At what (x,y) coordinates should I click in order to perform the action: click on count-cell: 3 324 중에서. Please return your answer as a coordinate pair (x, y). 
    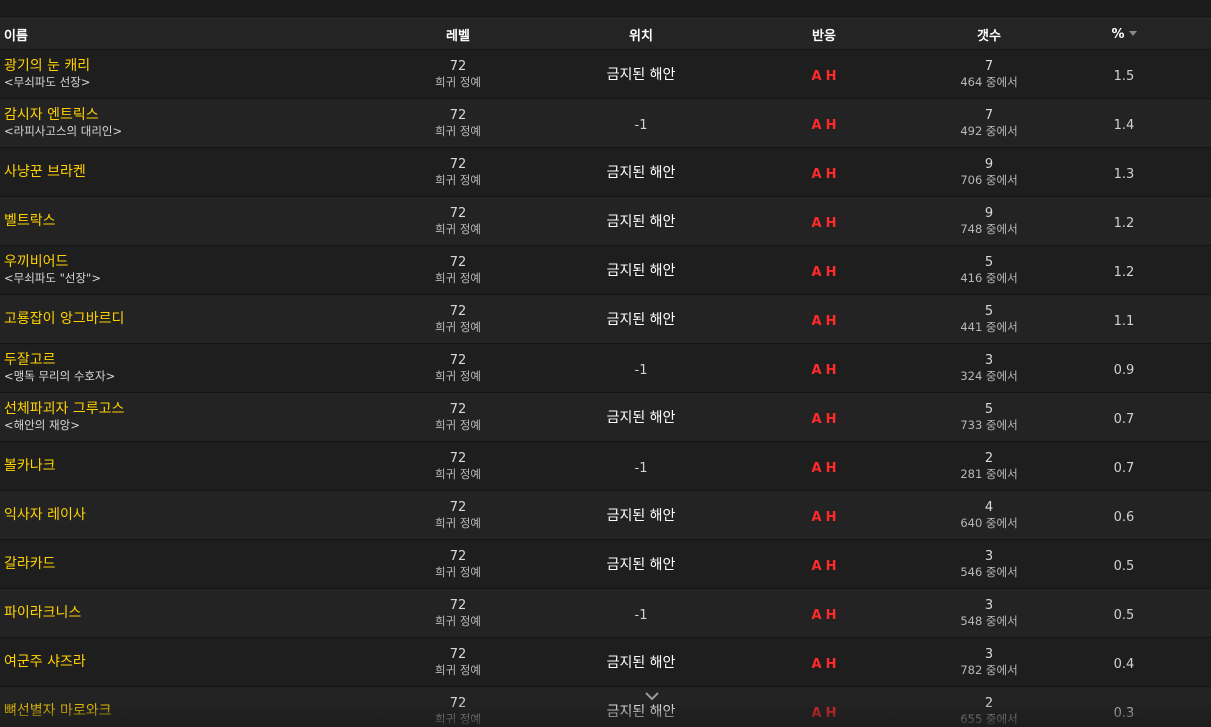
    Looking at the image, I should click on (989, 368).